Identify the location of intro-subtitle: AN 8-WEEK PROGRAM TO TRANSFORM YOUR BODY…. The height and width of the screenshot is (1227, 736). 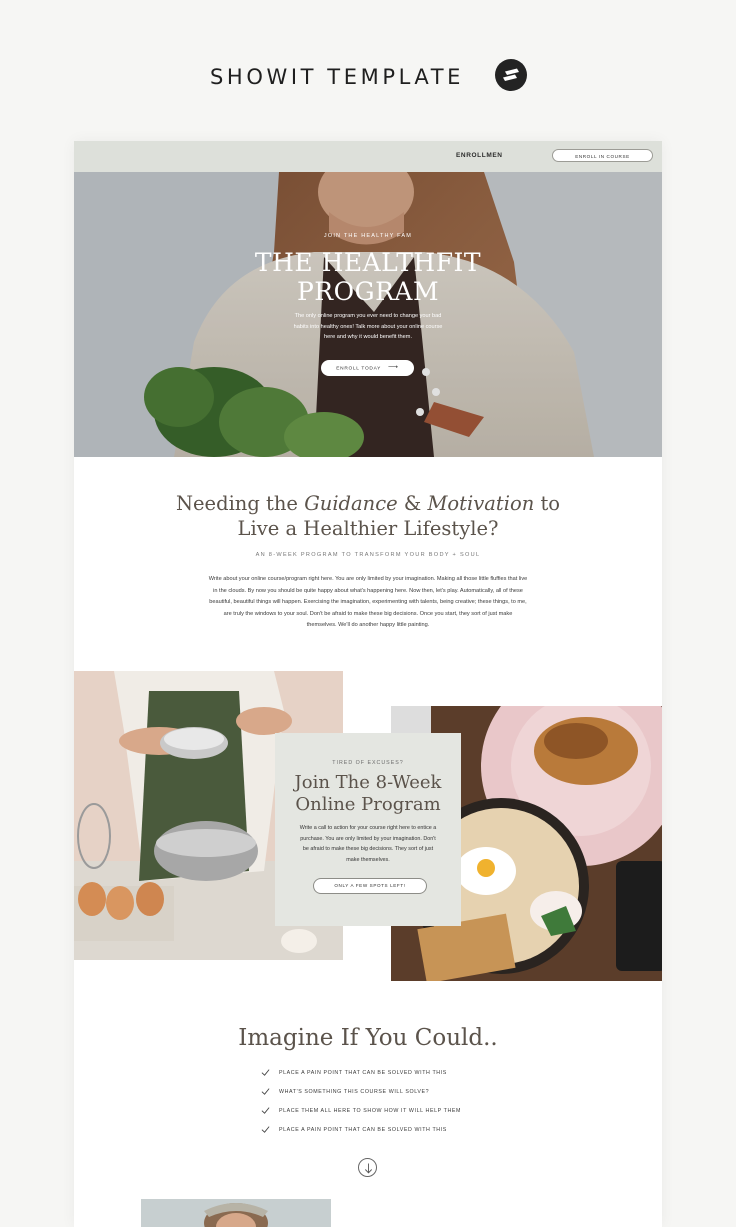
(368, 555).